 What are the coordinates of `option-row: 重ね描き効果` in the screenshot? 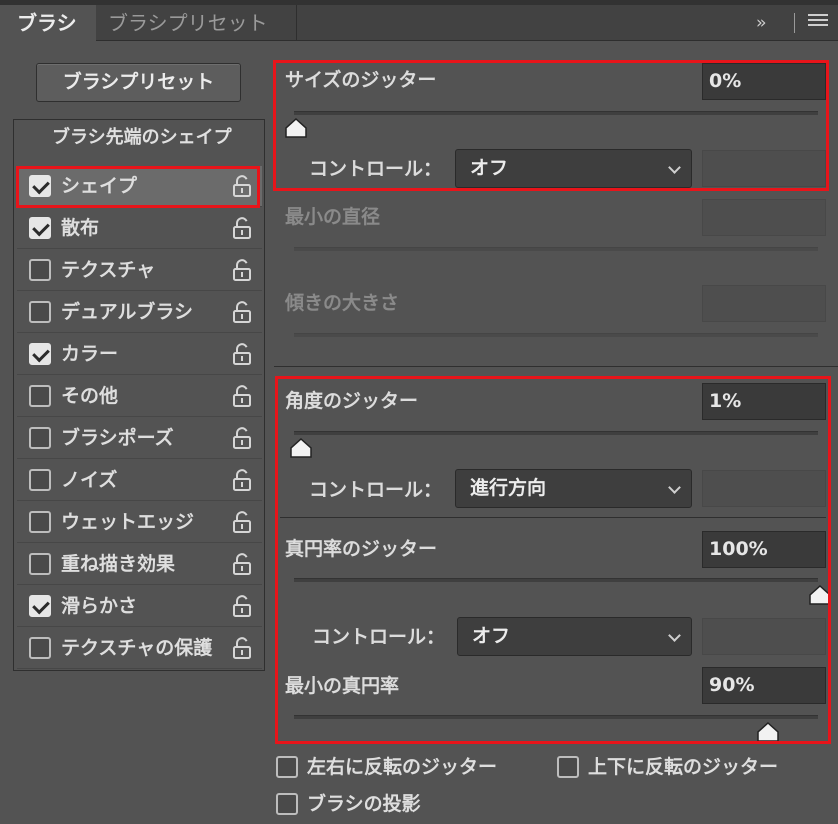 It's located at (139, 564).